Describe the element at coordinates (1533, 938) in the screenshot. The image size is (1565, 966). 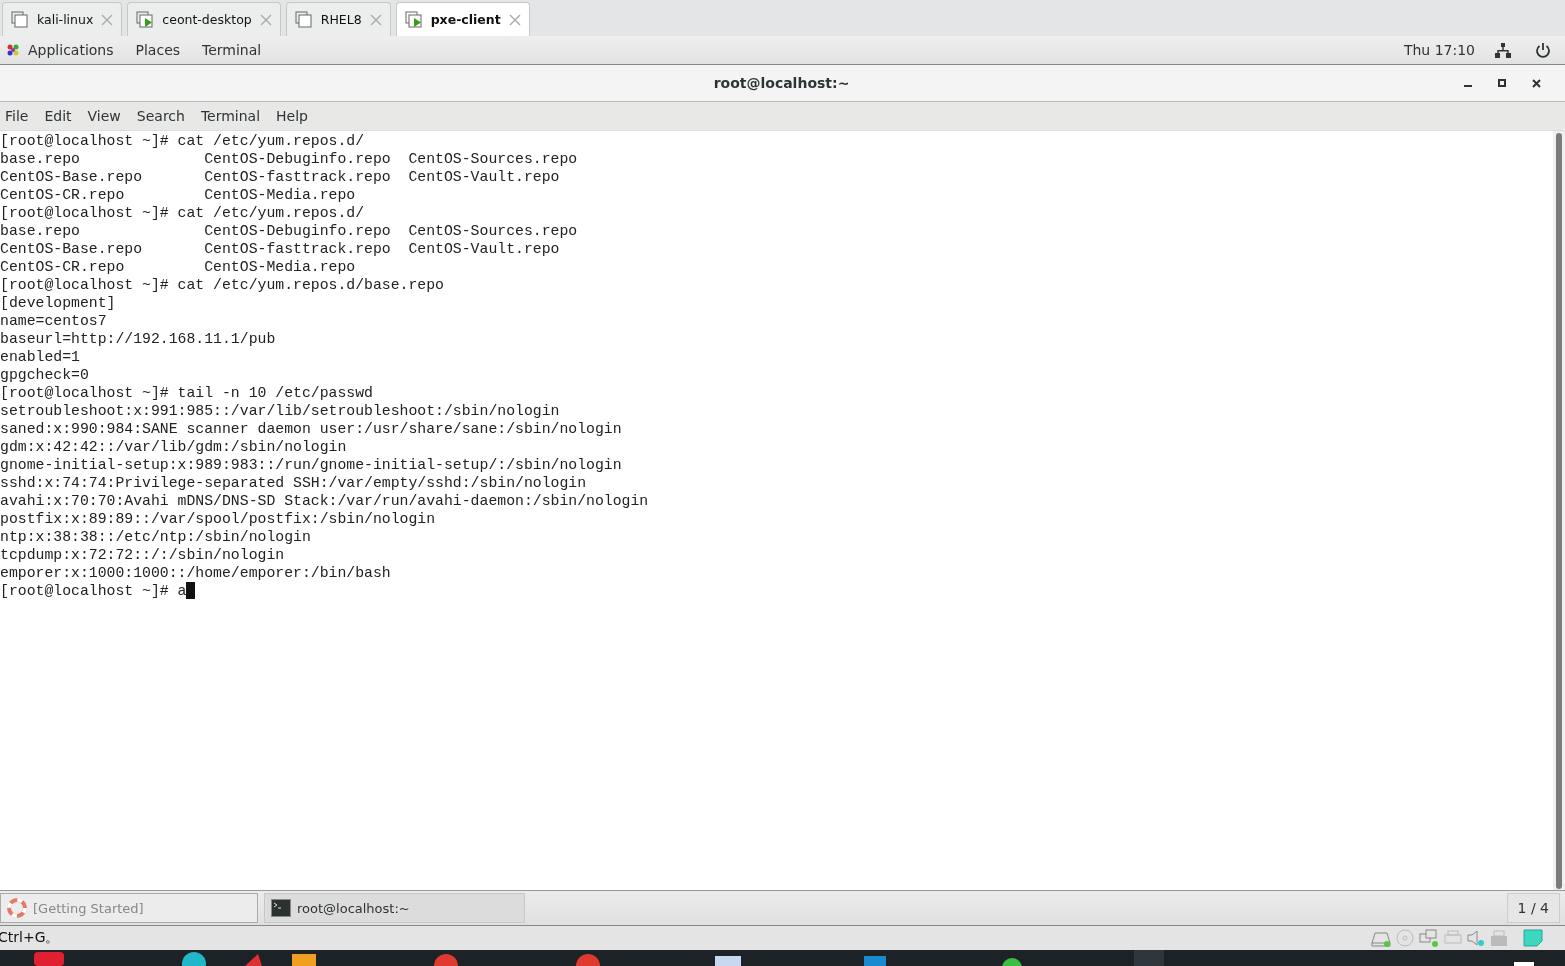
I see `note-icon` at that location.